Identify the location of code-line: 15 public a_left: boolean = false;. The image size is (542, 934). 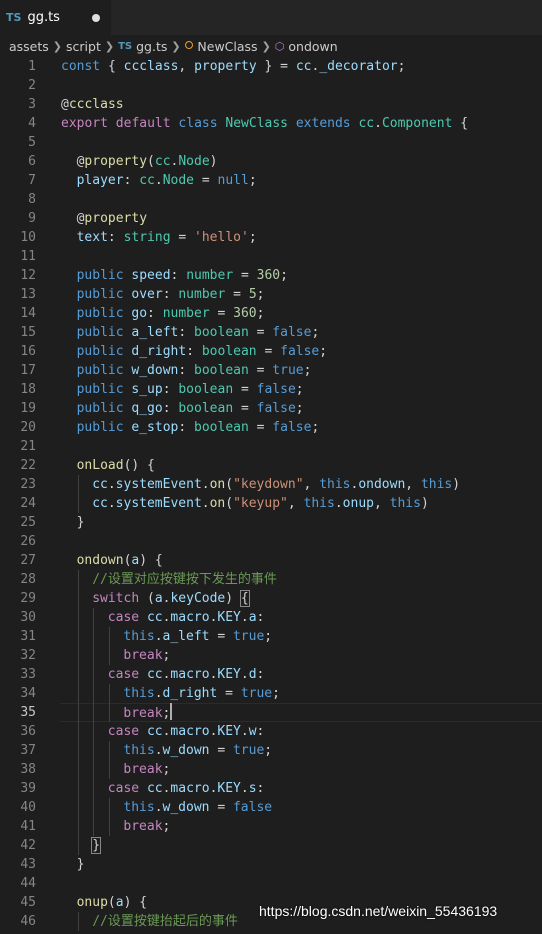
(271, 332).